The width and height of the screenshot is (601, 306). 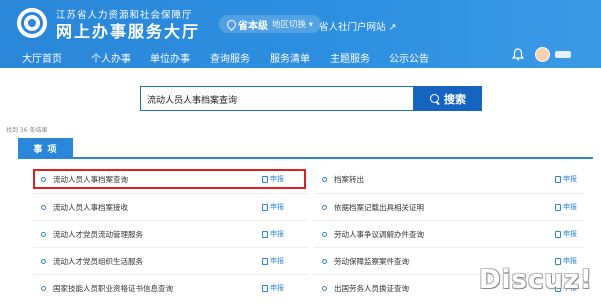 I want to click on item-label: 劳动保障监察案件查询, so click(x=371, y=261).